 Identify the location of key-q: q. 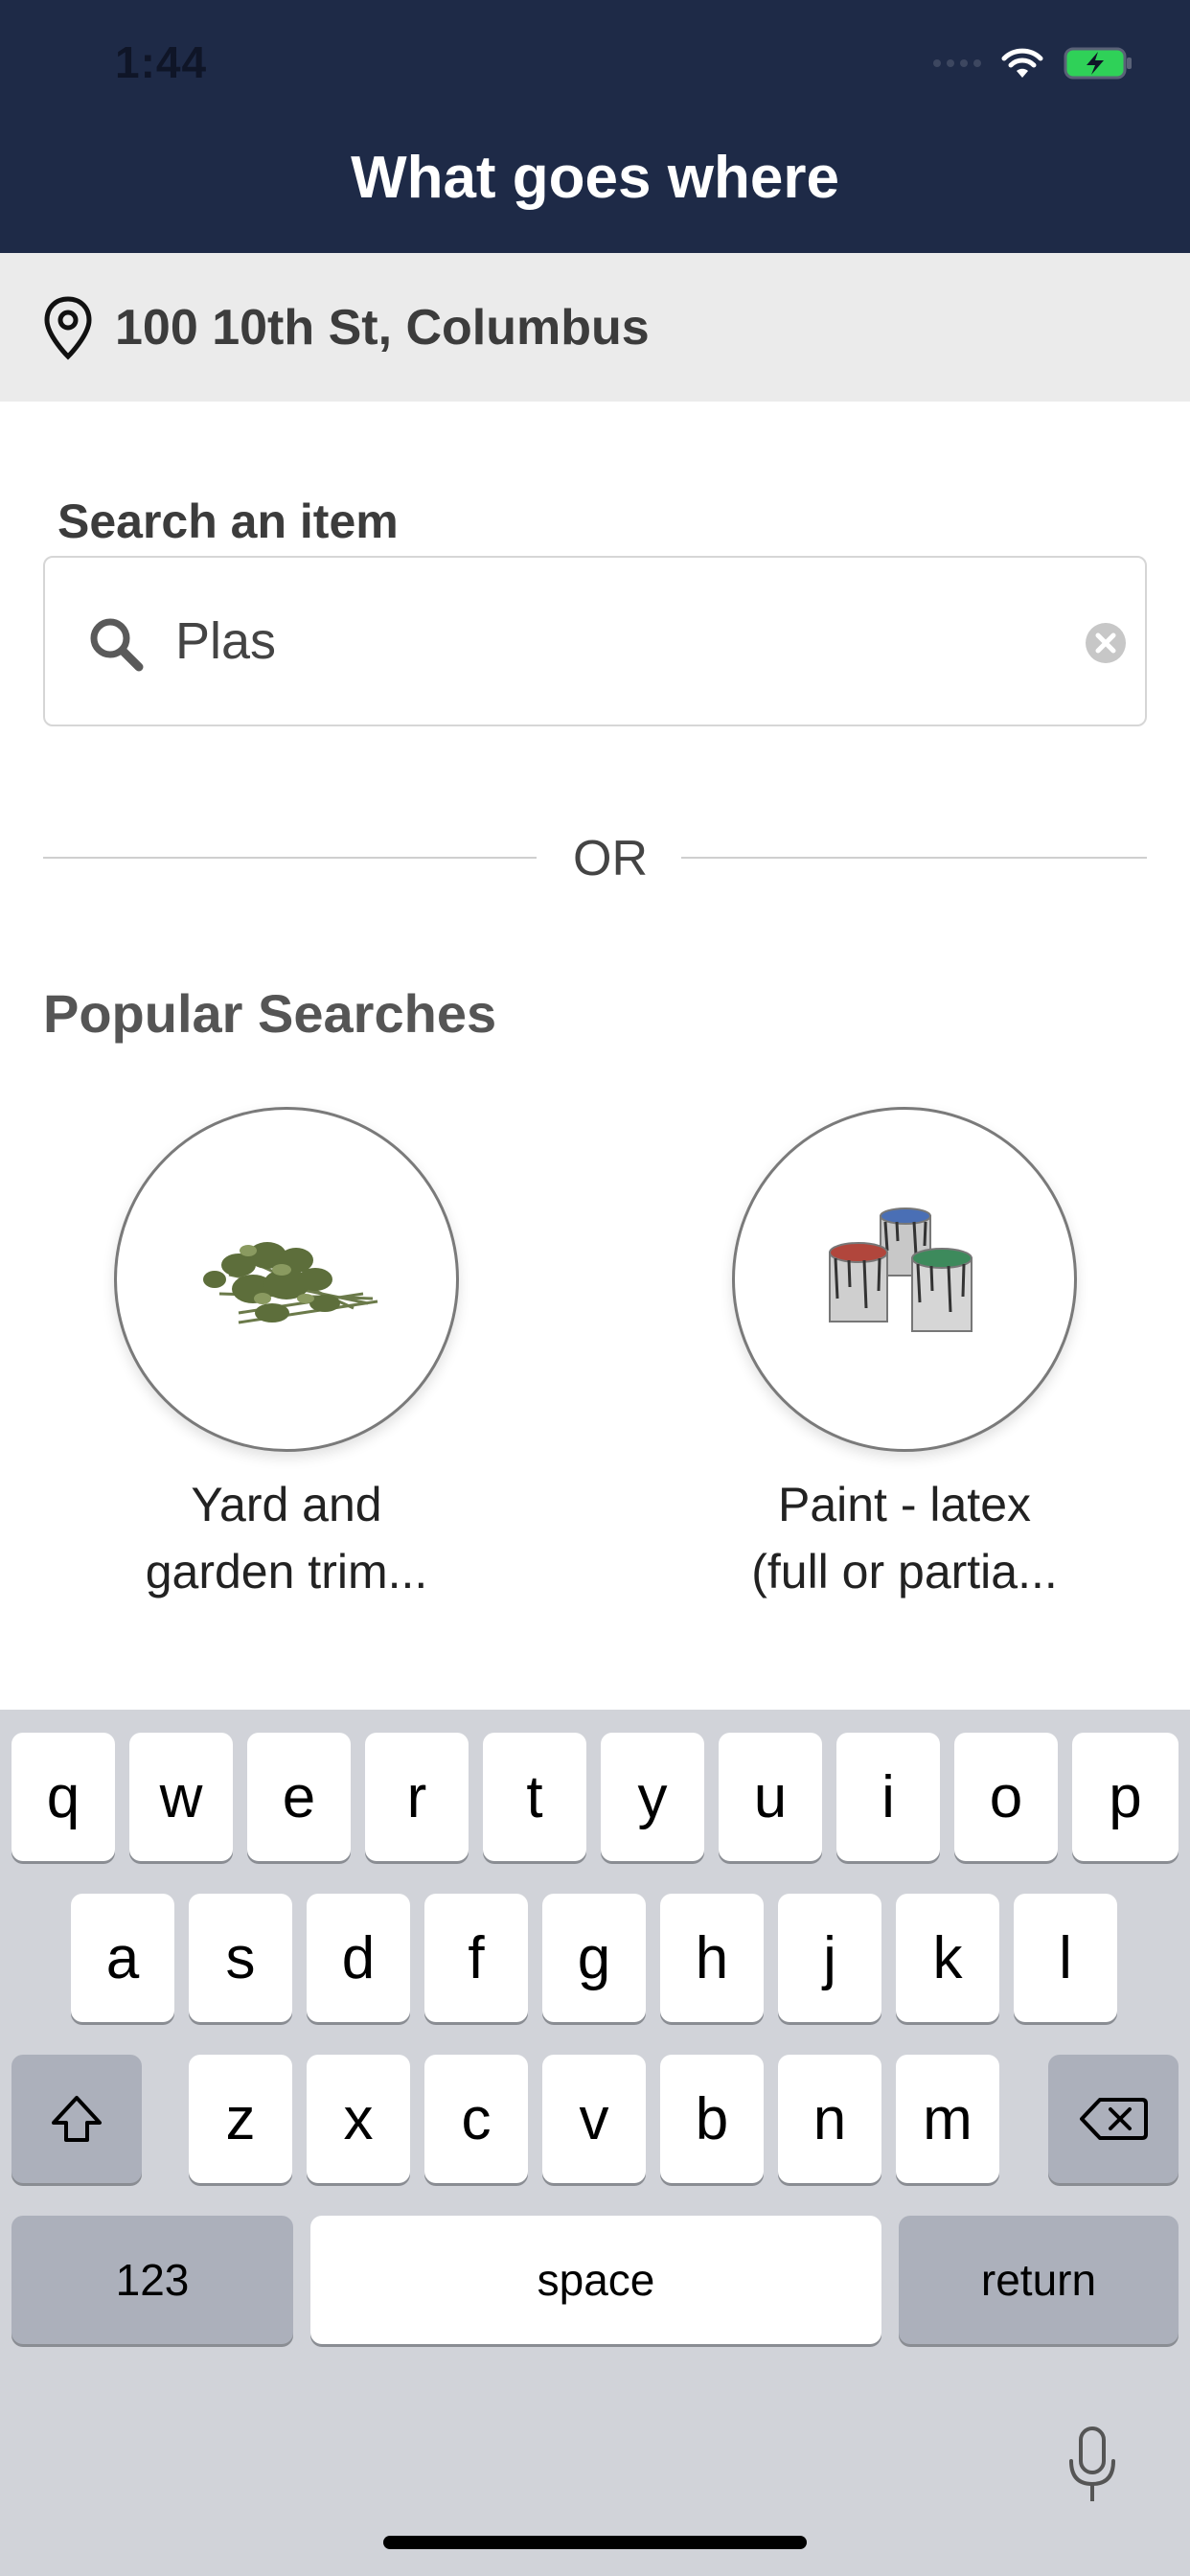
(63, 1797).